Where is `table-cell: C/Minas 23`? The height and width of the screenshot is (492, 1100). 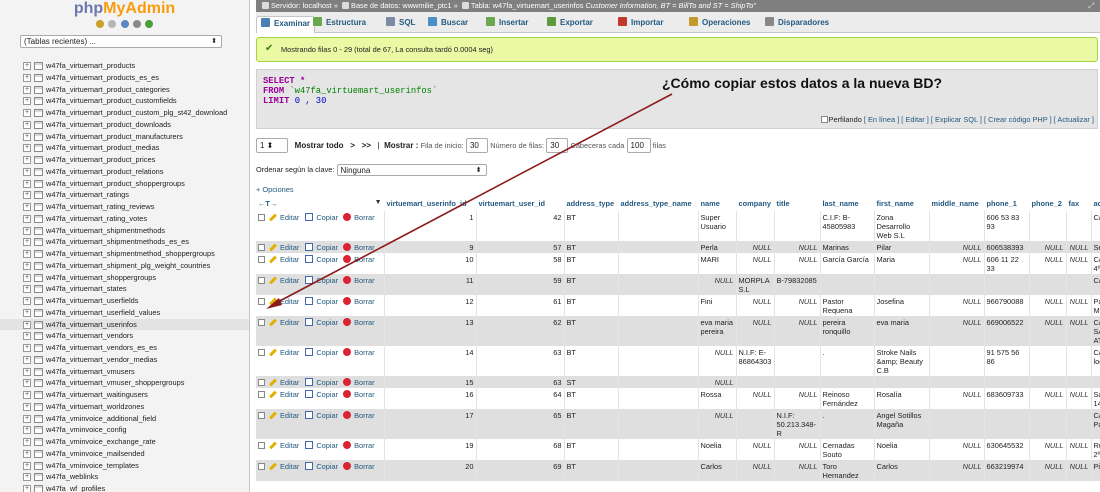
table-cell: C/Minas 23 is located at coordinates (1095, 284).